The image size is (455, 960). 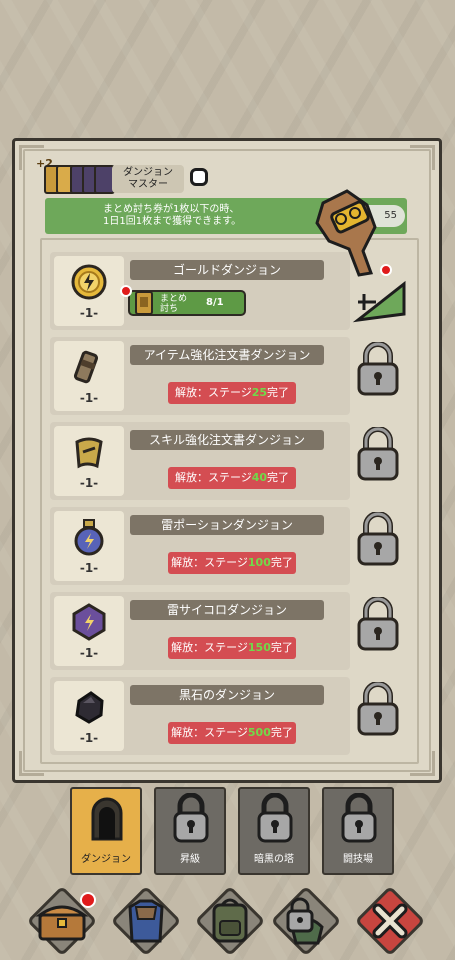 I want to click on item-scroll-icon, so click(x=86, y=367).